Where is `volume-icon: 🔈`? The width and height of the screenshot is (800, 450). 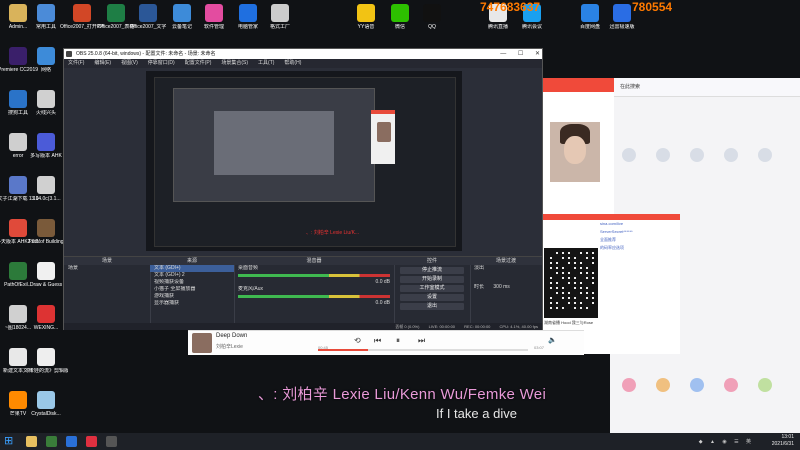
volume-icon: 🔈 is located at coordinates (552, 340).